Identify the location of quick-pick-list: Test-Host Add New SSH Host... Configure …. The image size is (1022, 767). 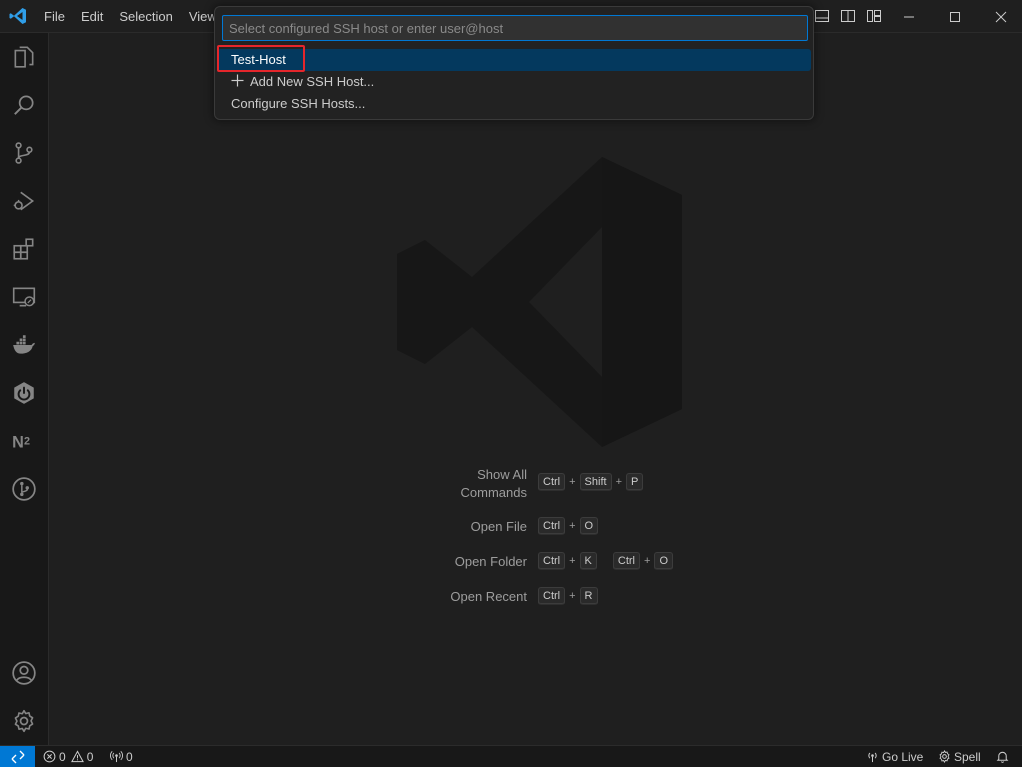
(514, 82).